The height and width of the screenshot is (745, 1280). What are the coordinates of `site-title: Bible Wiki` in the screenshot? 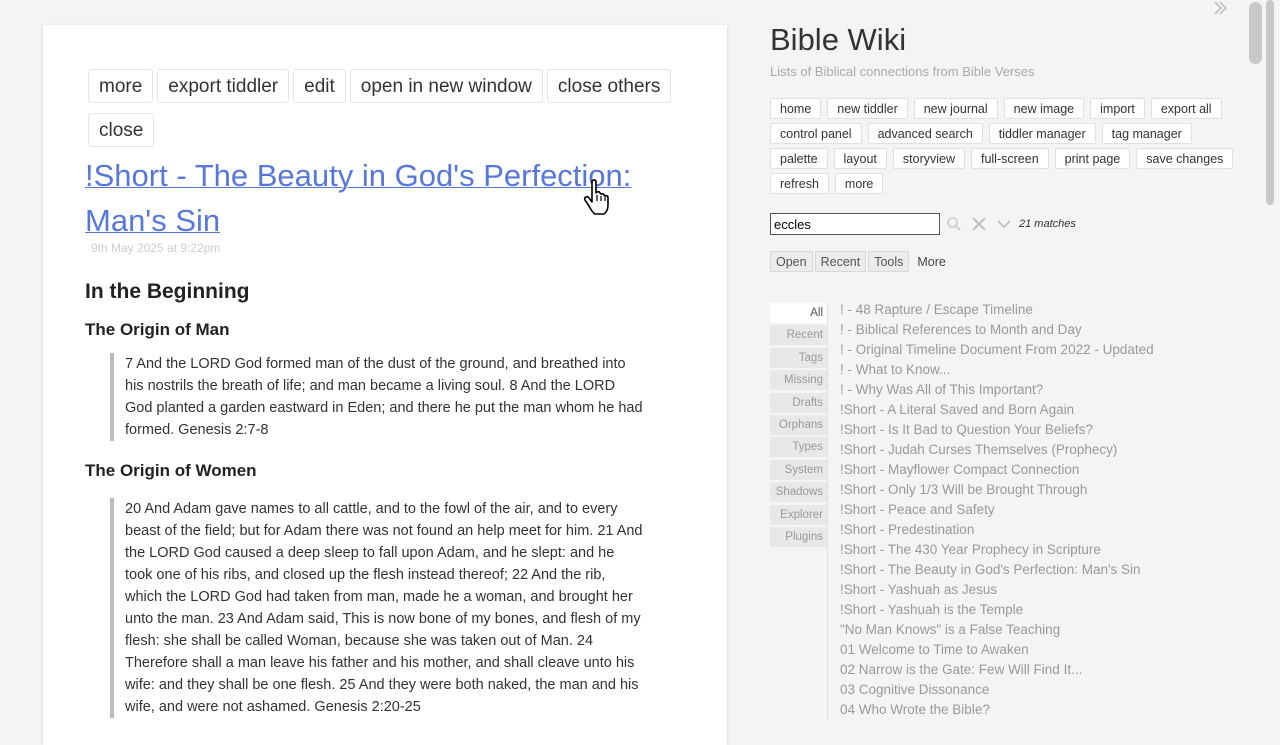 It's located at (838, 39).